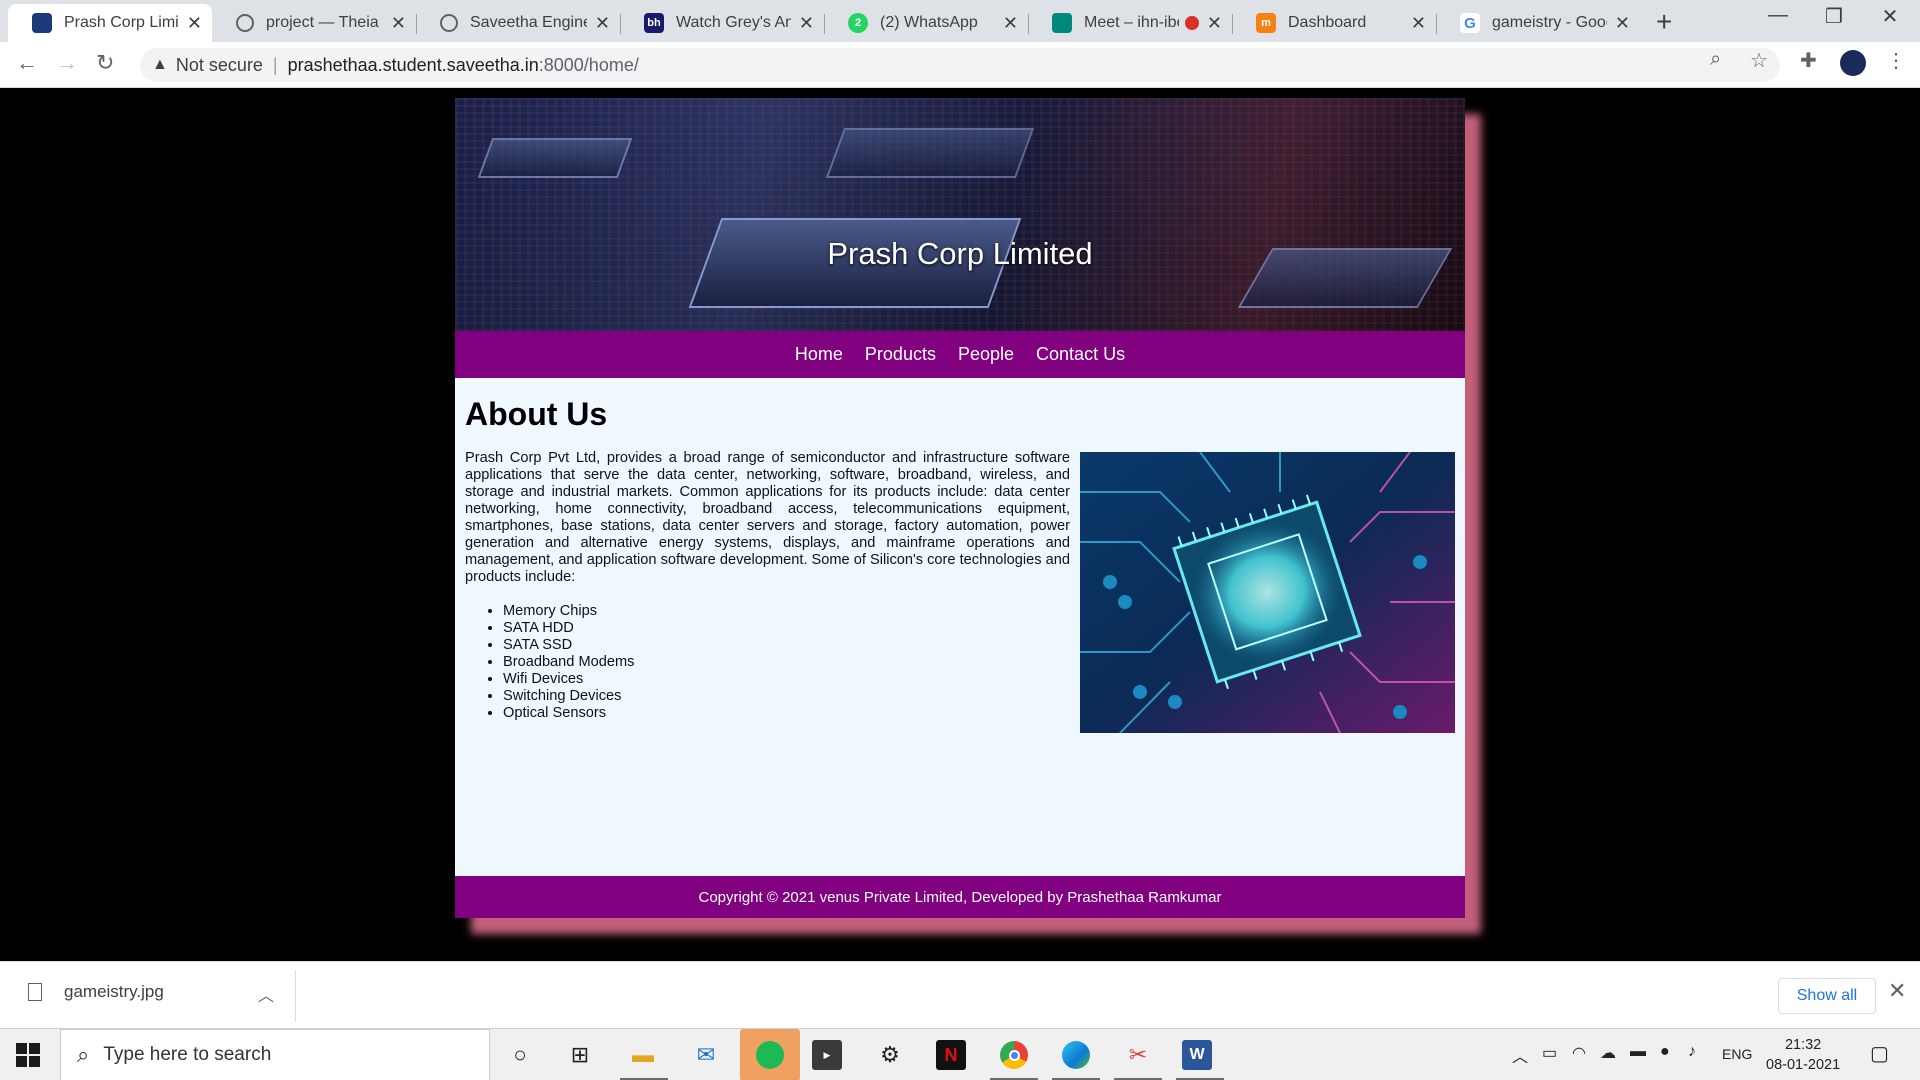 The height and width of the screenshot is (1080, 1920). Describe the element at coordinates (555, 158) in the screenshot. I see `banner-chip-shape` at that location.